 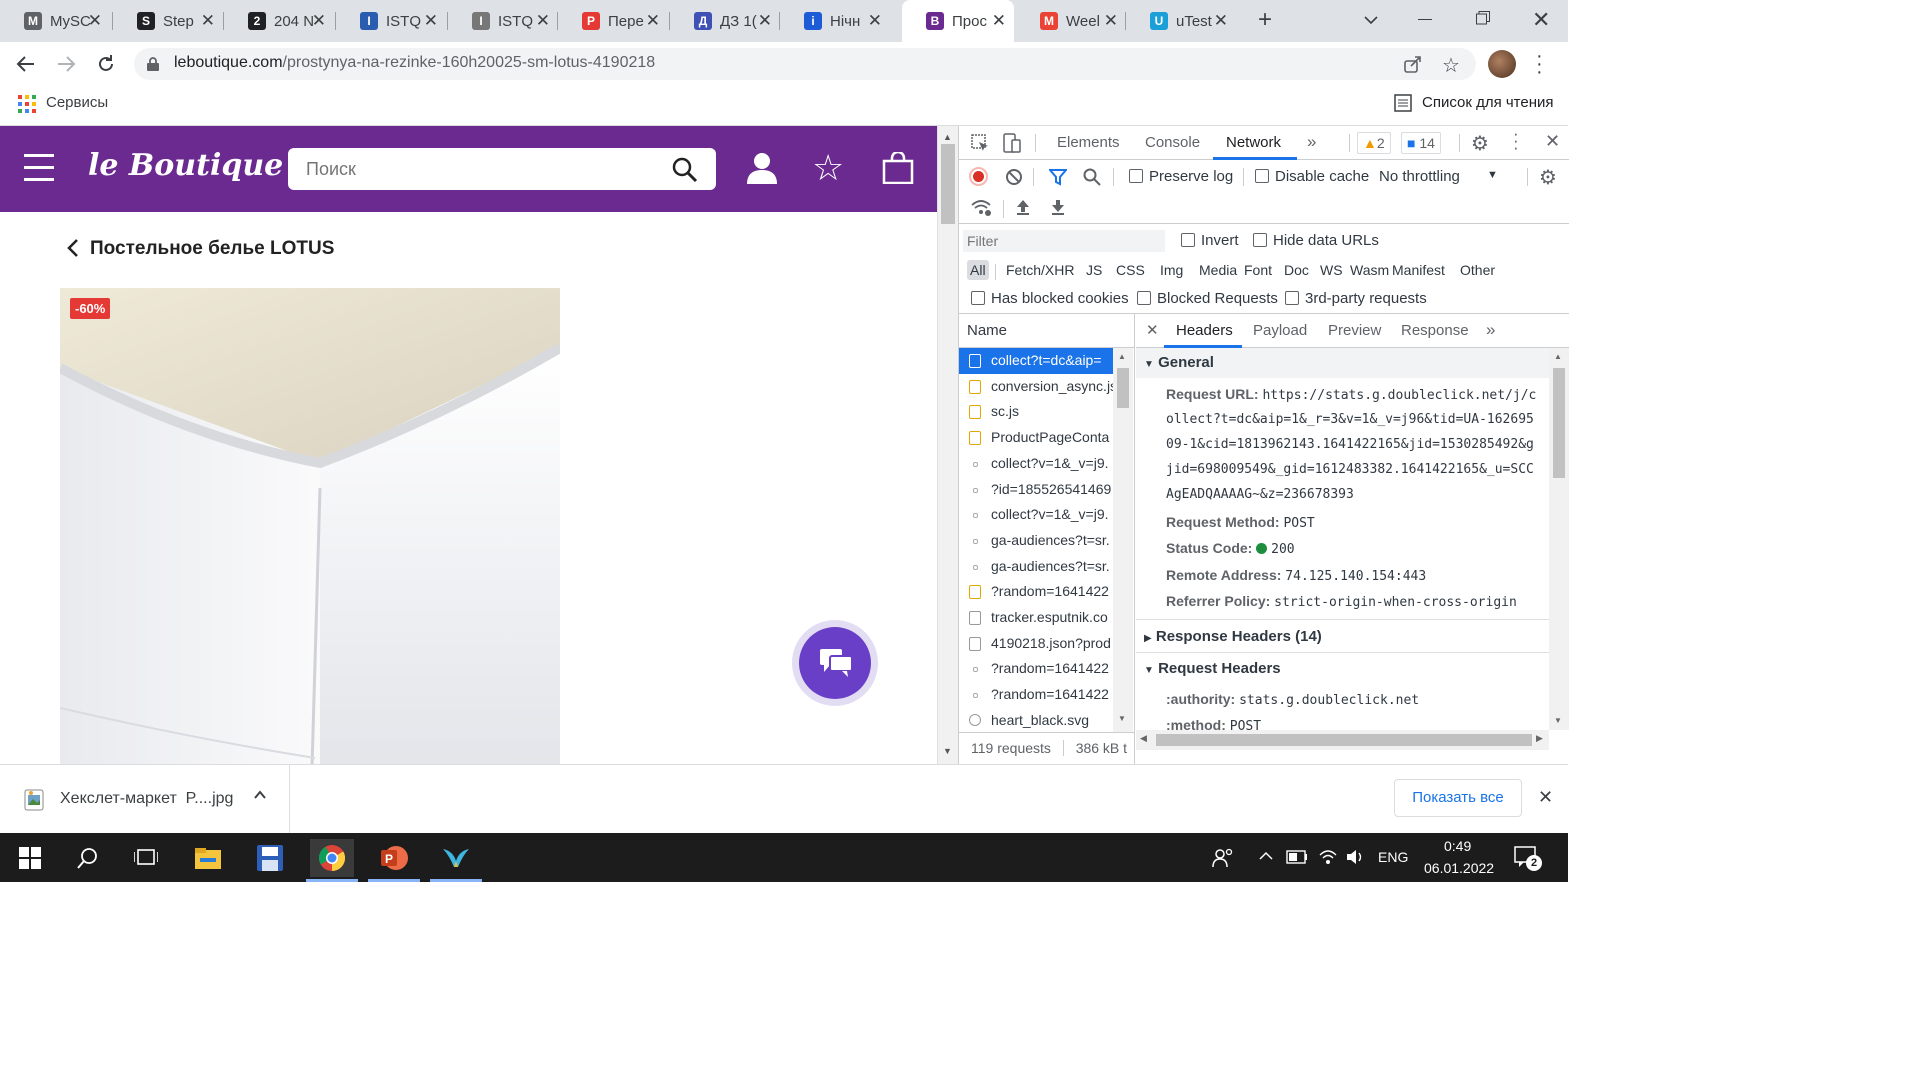 What do you see at coordinates (502, 169) in the screenshot?
I see `site-search` at bounding box center [502, 169].